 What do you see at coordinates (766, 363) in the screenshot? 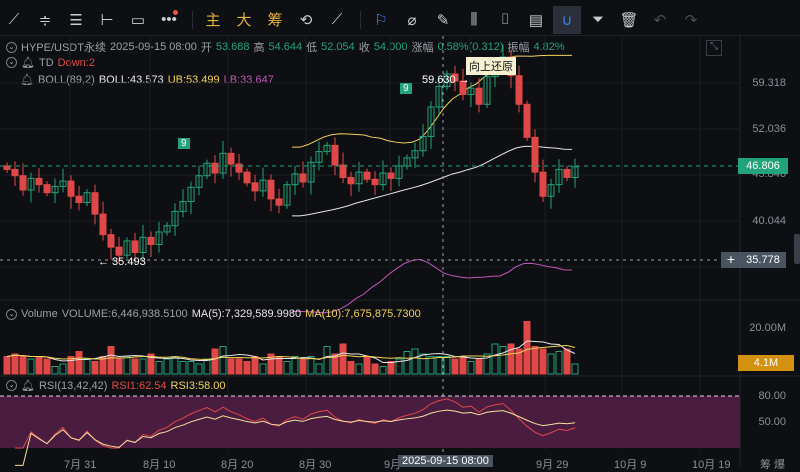
I see `volume-last-badge: 4.1M` at bounding box center [766, 363].